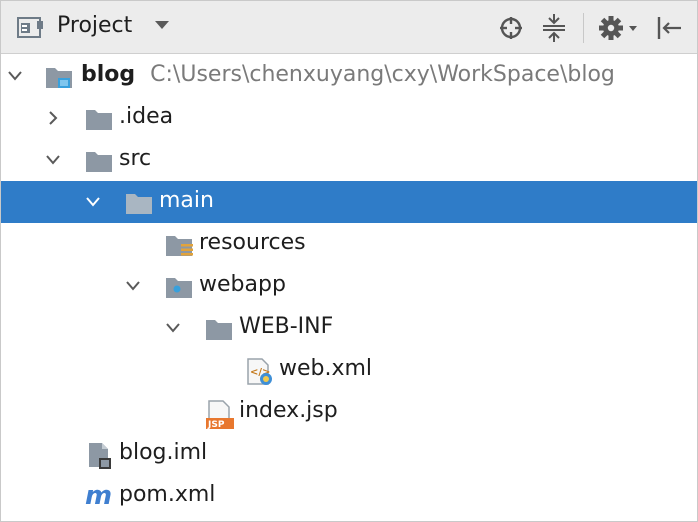 Image resolution: width=698 pixels, height=522 pixels. I want to click on iml-file-icon, so click(101, 458).